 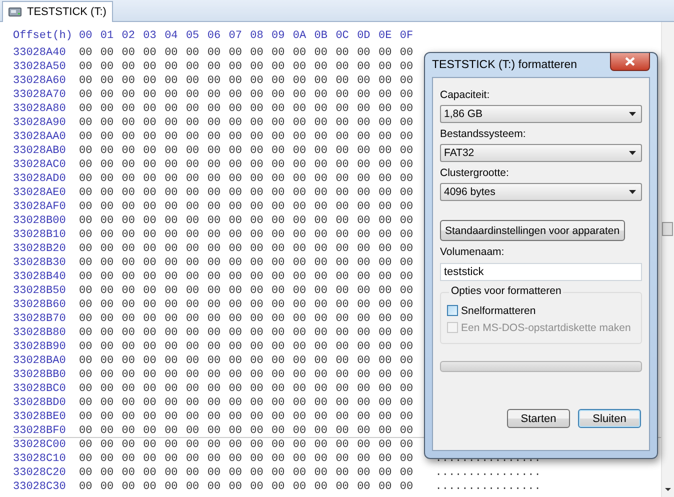 I want to click on dialog-button: Sluiten, so click(x=609, y=418).